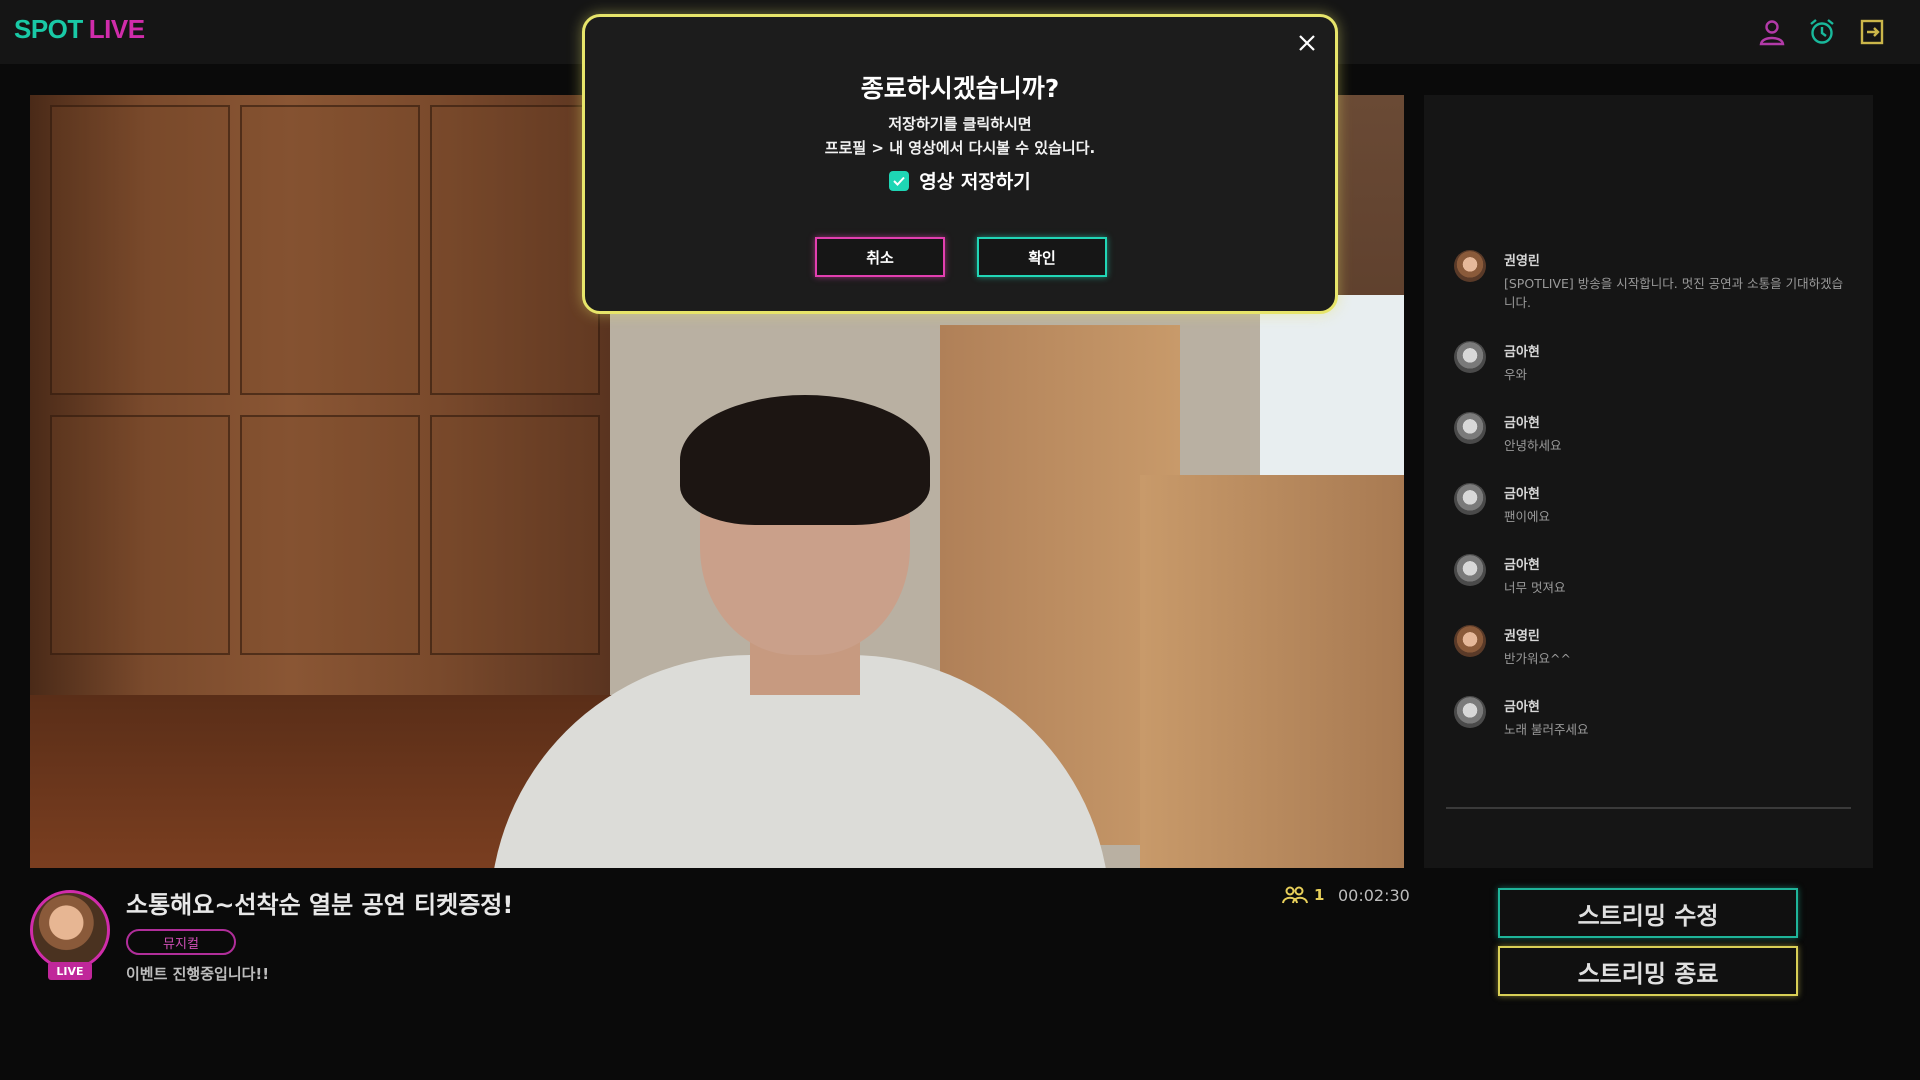 This screenshot has width=1920, height=1080. What do you see at coordinates (116, 29) in the screenshot?
I see `logo-live: LIVE` at bounding box center [116, 29].